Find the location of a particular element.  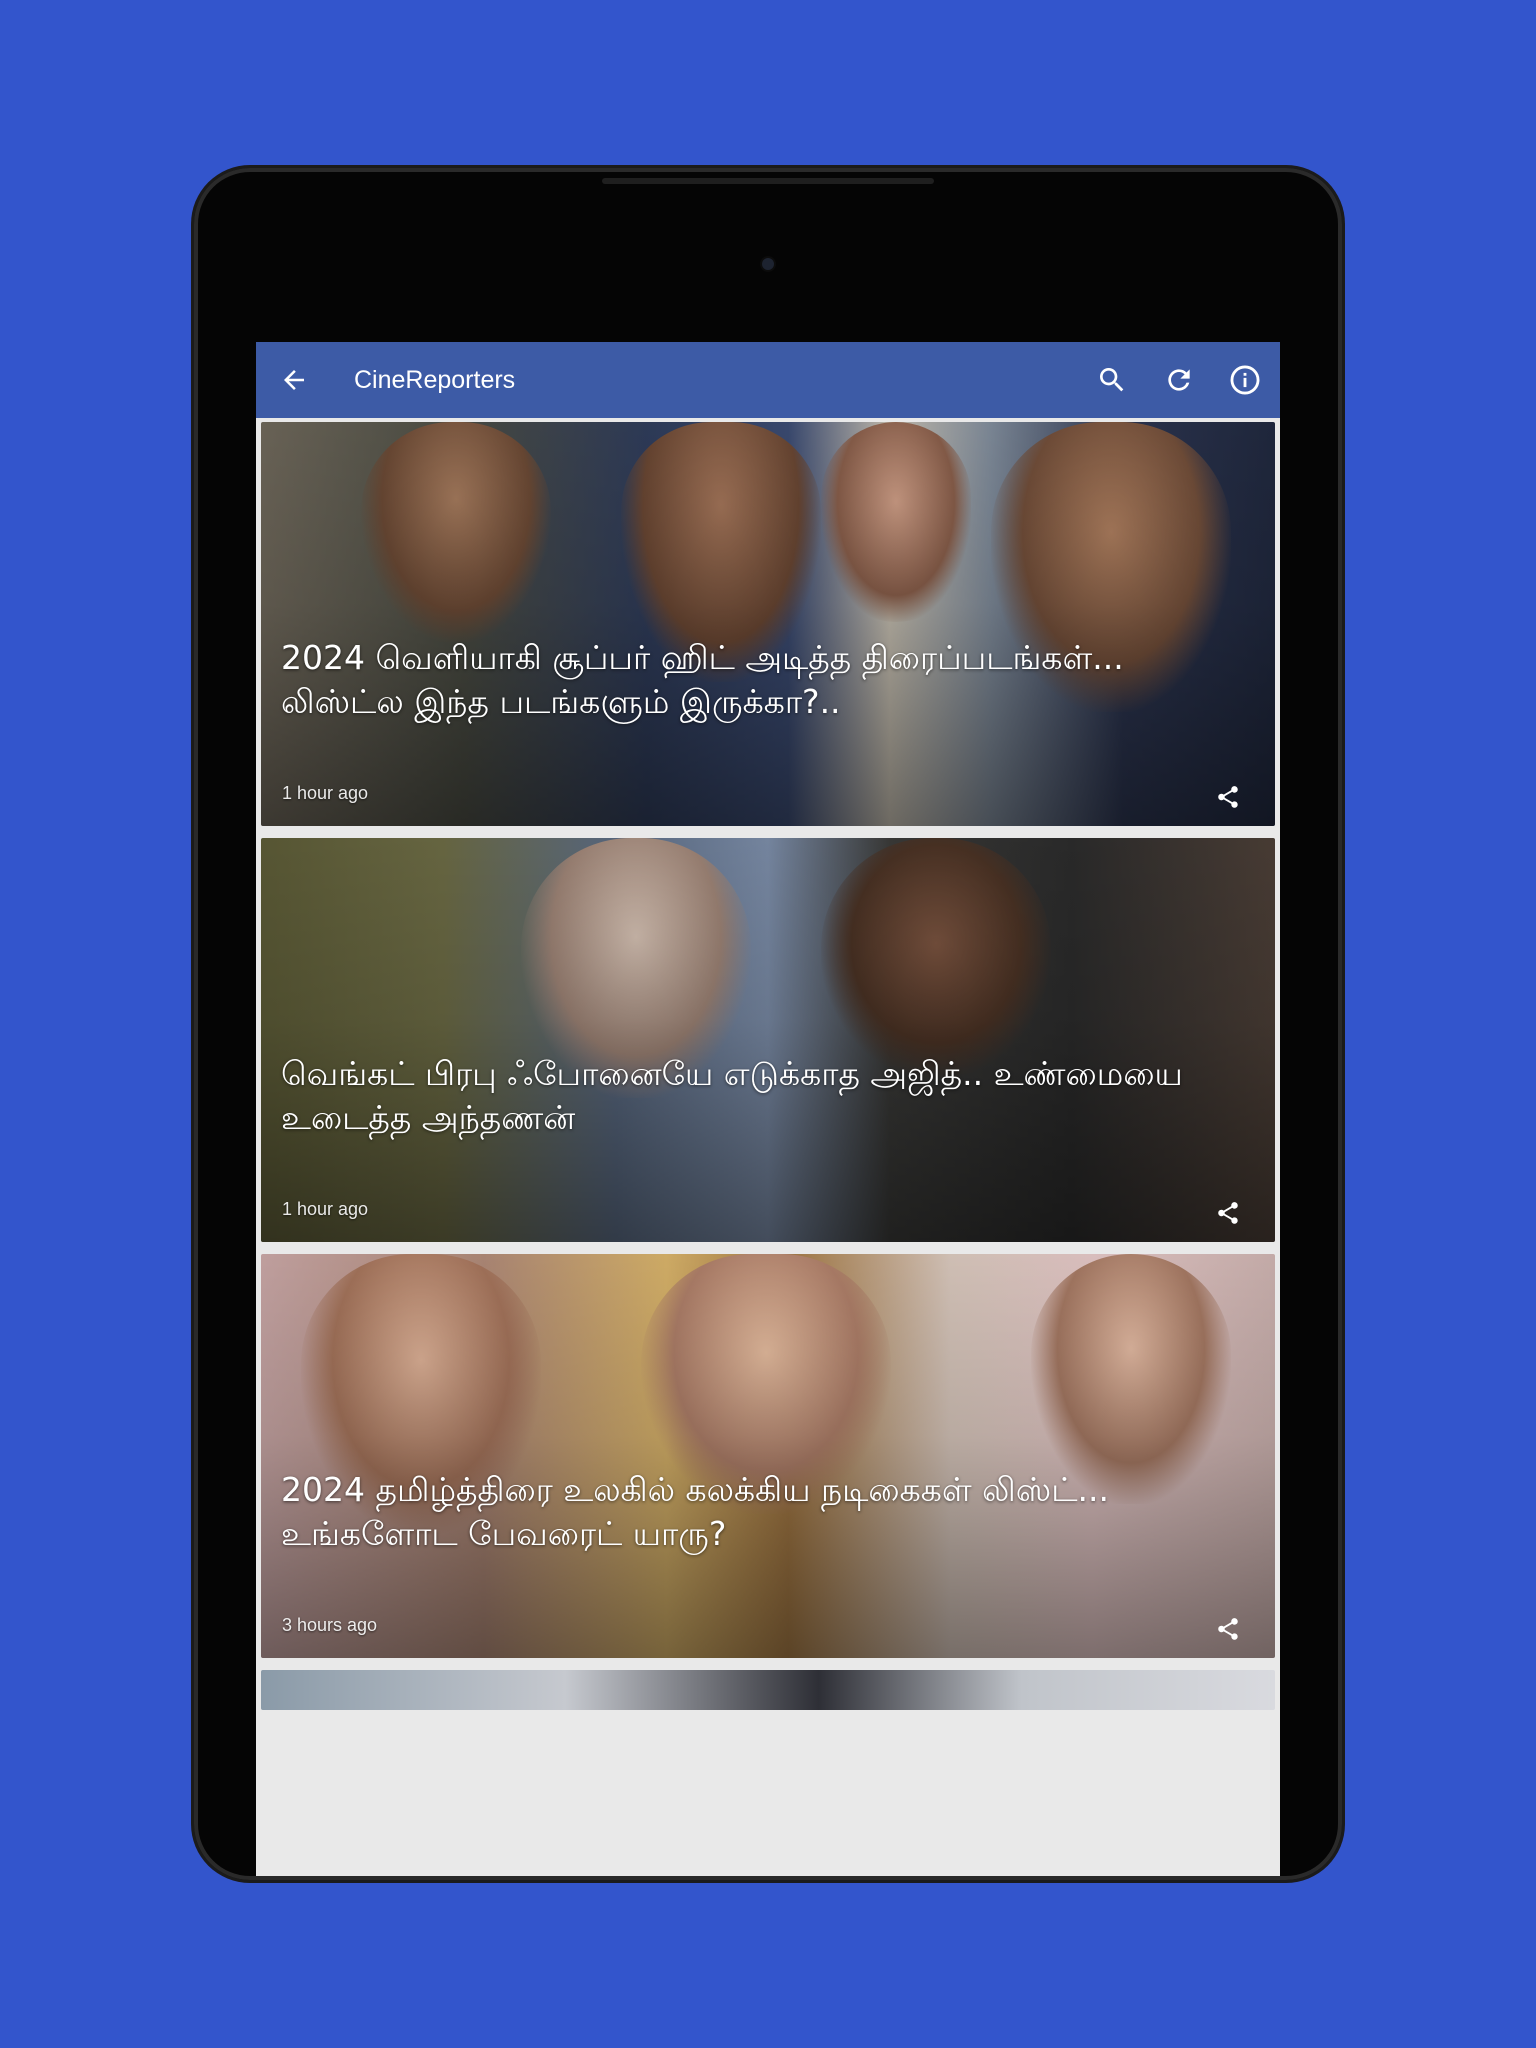

article-time: 3 hours ago is located at coordinates (330, 1625).